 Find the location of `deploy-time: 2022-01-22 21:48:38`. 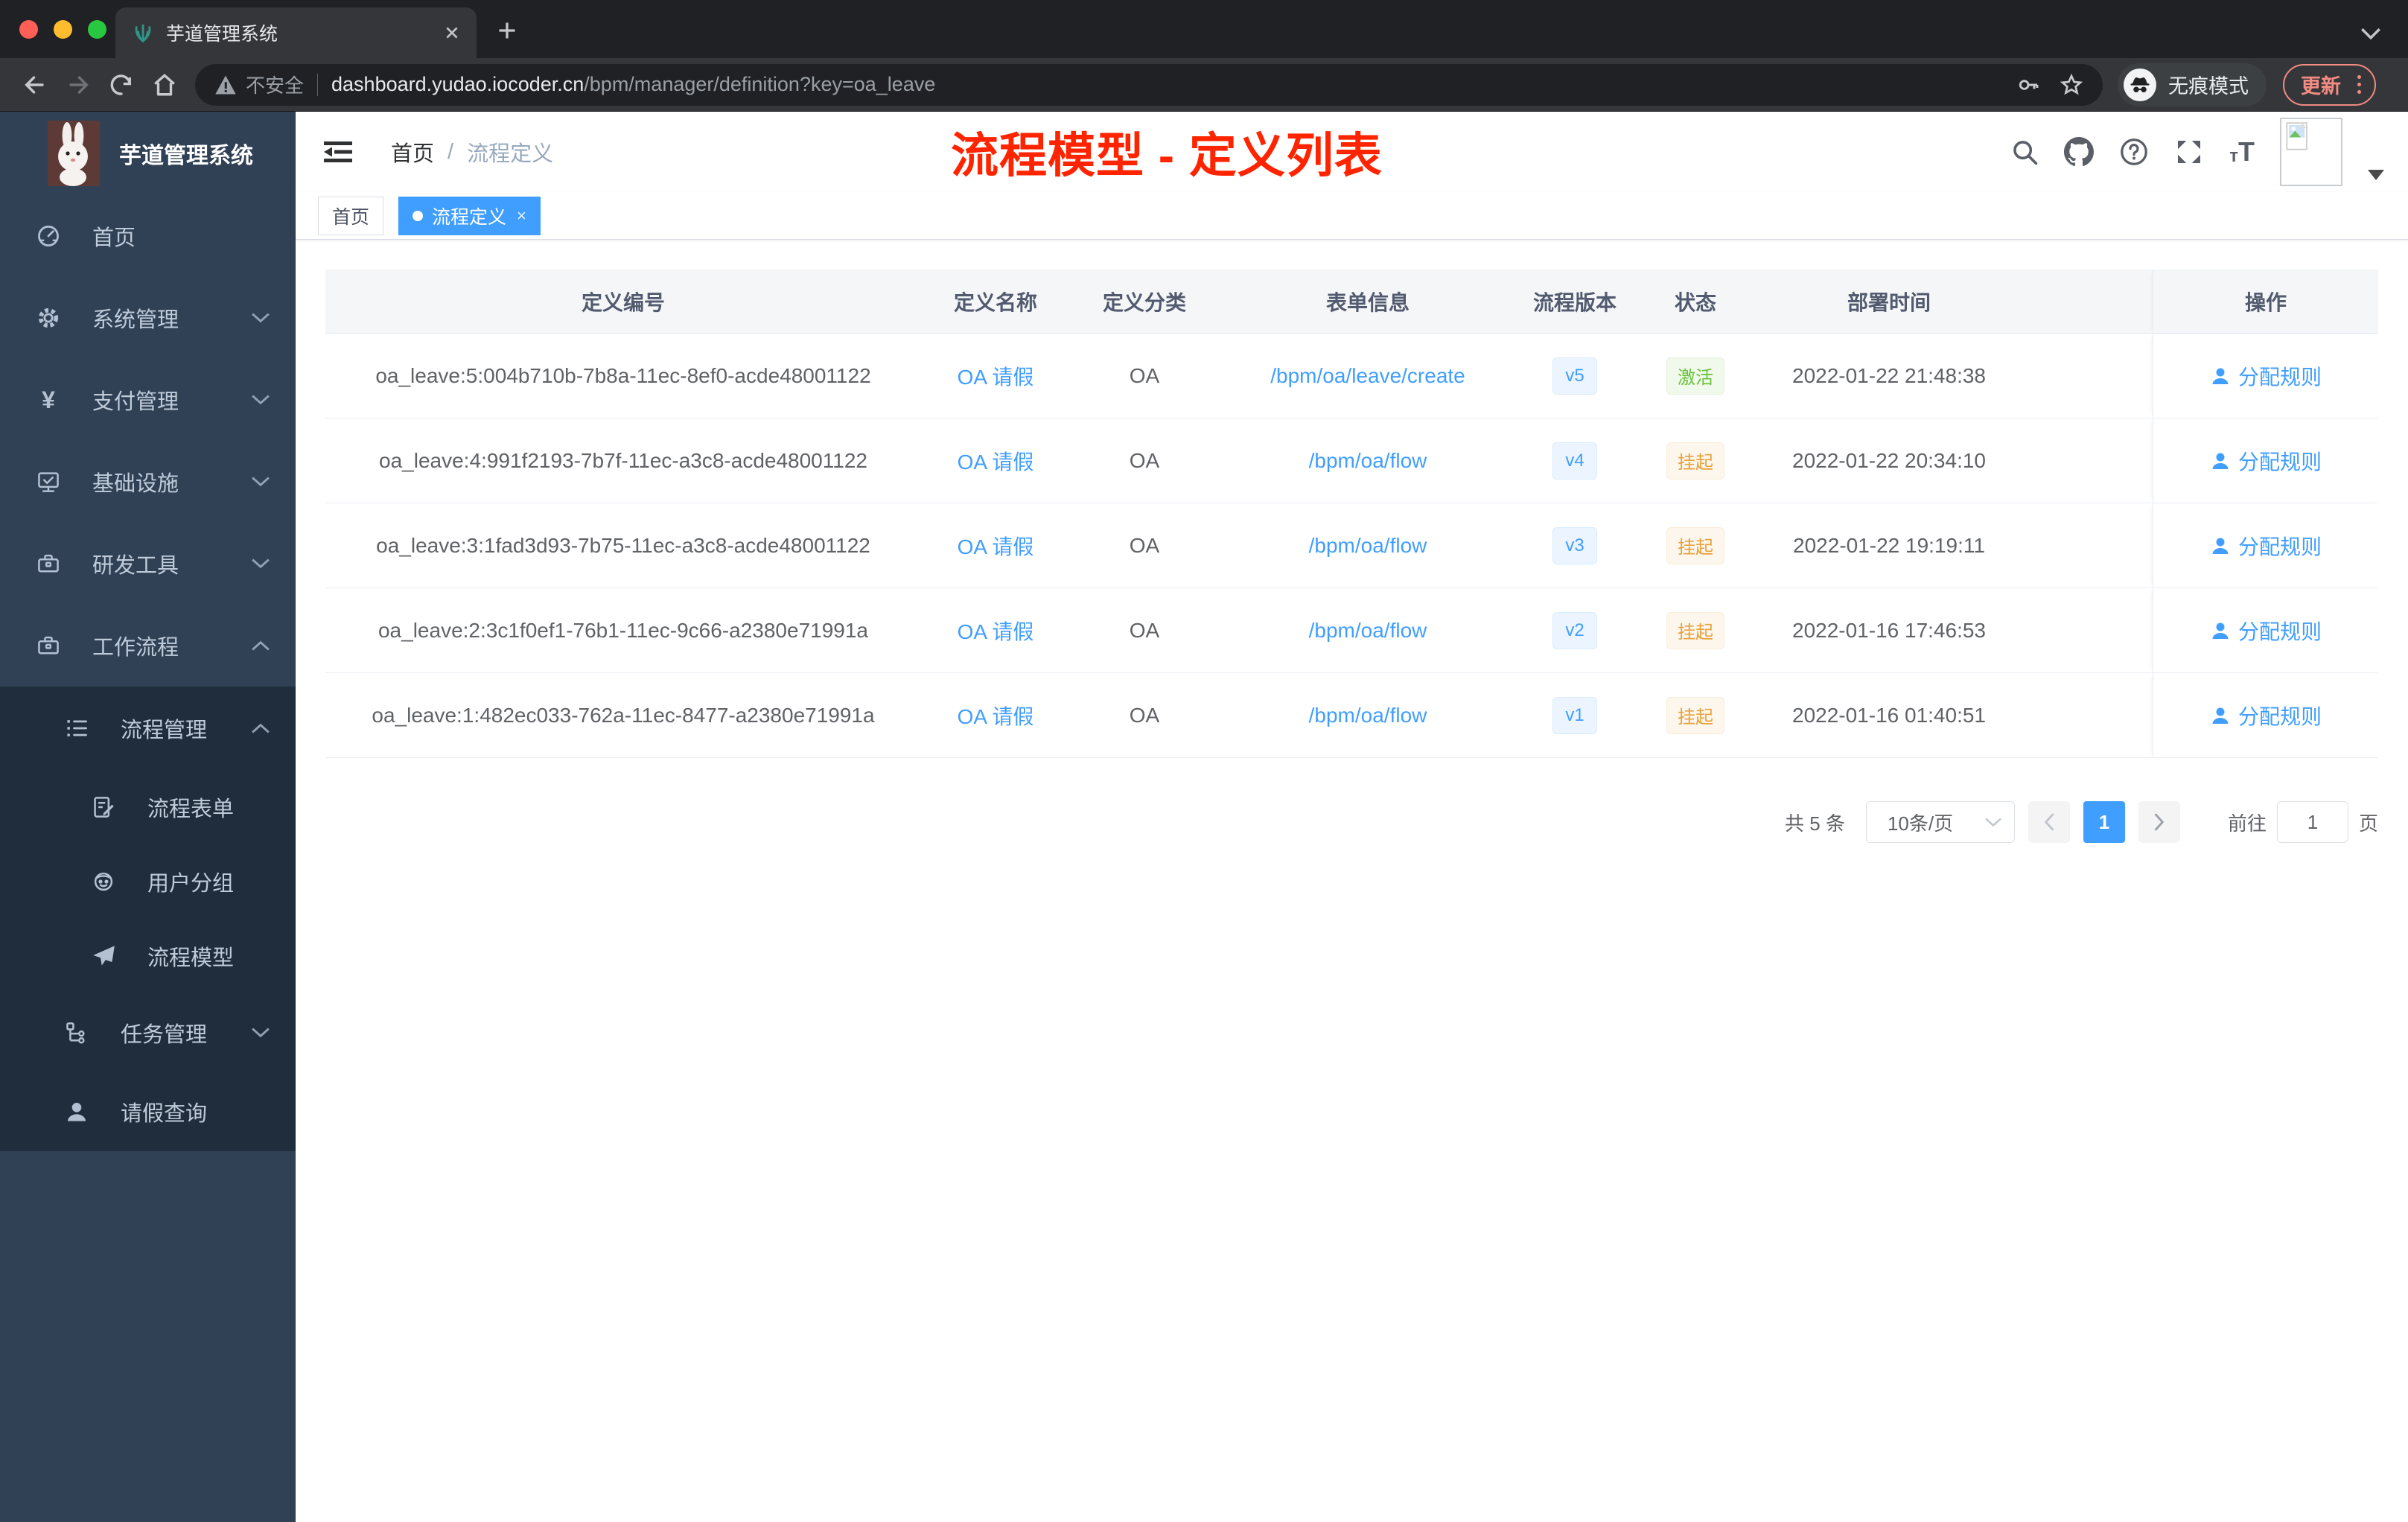

deploy-time: 2022-01-22 21:48:38 is located at coordinates (1889, 375).